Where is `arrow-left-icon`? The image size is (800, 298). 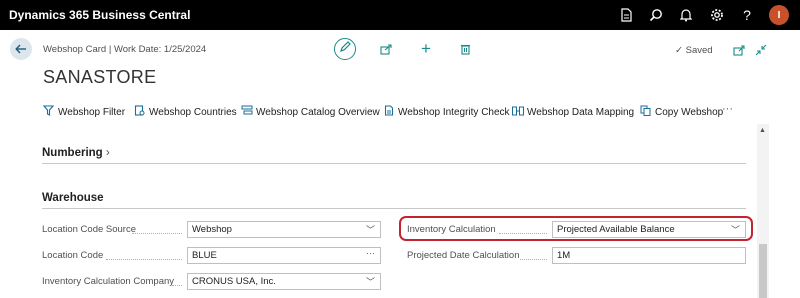
arrow-left-icon is located at coordinates (21, 49).